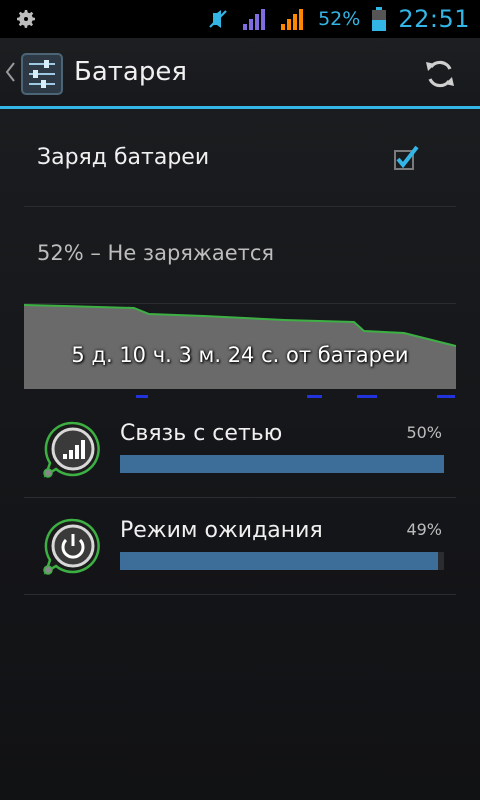 The height and width of the screenshot is (800, 480). Describe the element at coordinates (71, 546) in the screenshot. I see `power-icon` at that location.